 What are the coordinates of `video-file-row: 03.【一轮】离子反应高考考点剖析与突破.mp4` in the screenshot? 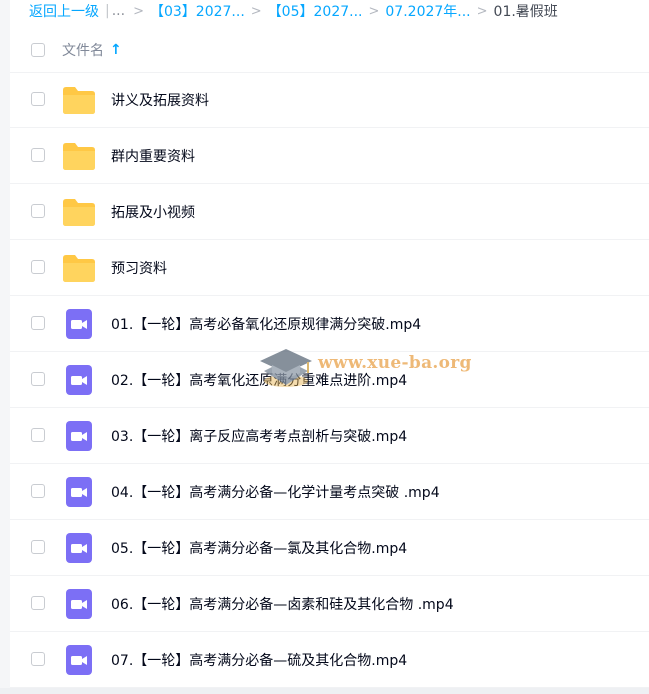 It's located at (329, 436).